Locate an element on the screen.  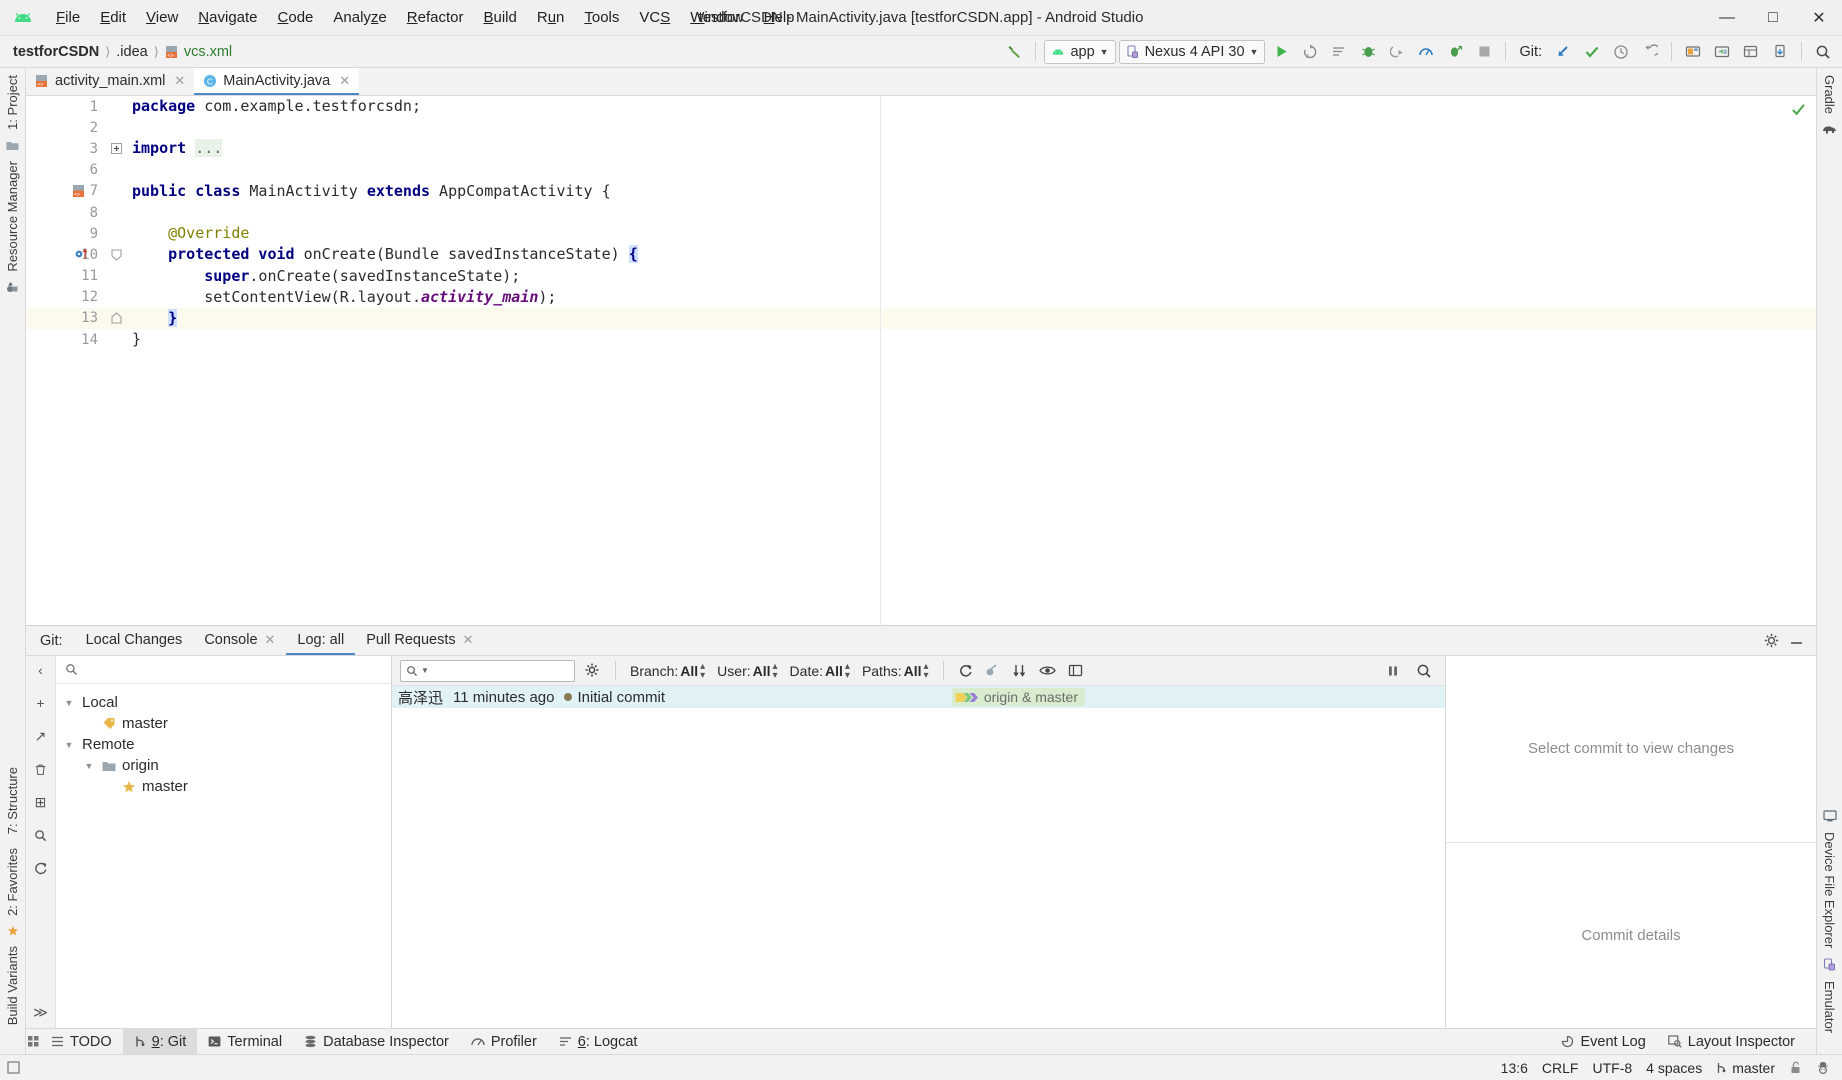
new-branch-icon: ⊞ is located at coordinates (41, 802).